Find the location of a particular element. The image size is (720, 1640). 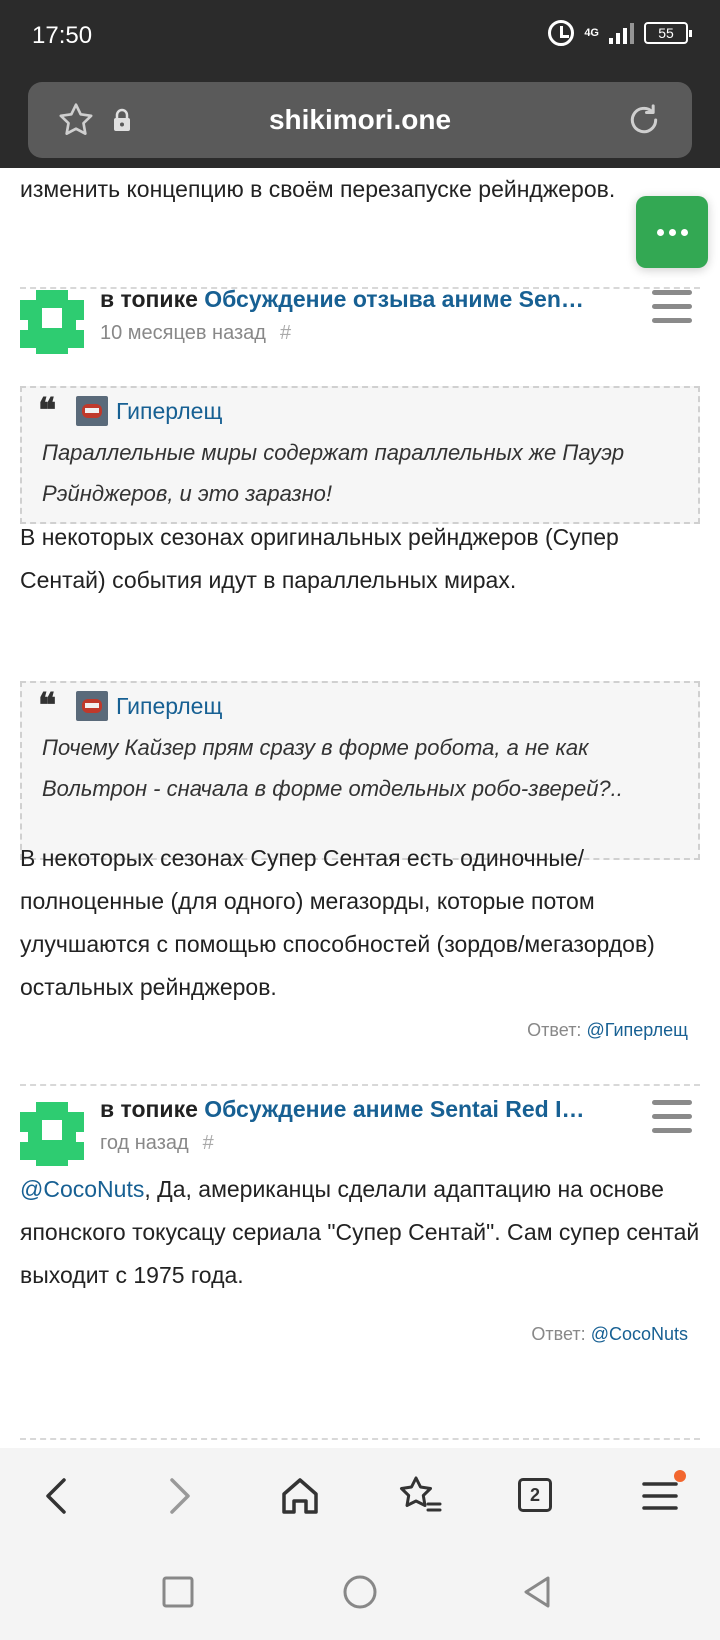

reply-user-link: @CocoNuts is located at coordinates (639, 1334).